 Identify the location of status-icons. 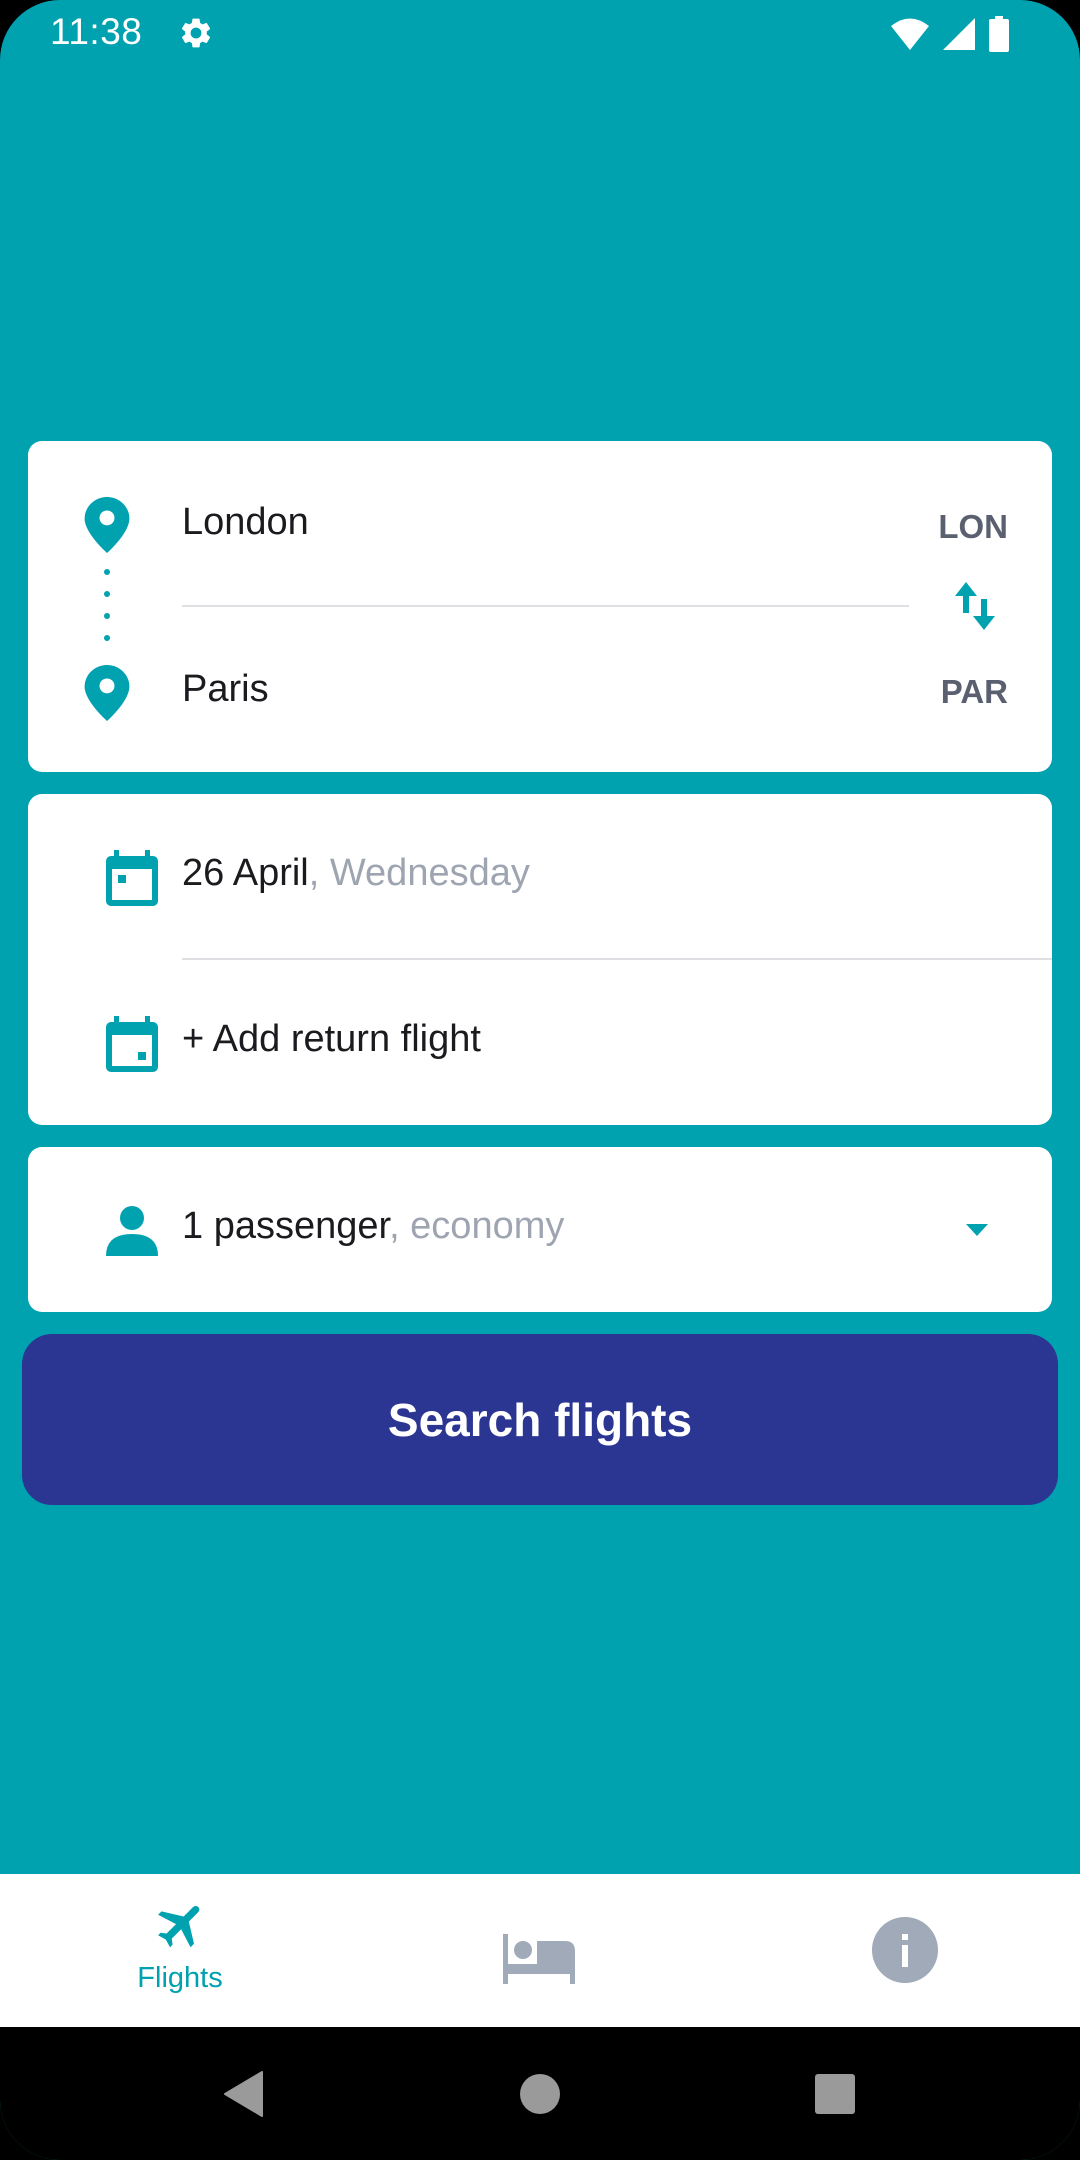
(950, 34).